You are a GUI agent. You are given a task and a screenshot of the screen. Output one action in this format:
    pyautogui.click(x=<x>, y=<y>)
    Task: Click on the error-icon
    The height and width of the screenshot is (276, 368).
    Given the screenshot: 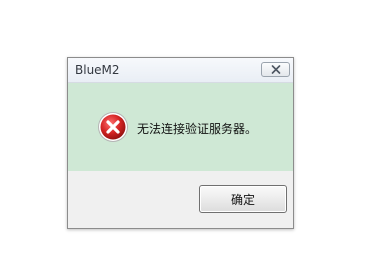 What is the action you would take?
    pyautogui.click(x=113, y=127)
    